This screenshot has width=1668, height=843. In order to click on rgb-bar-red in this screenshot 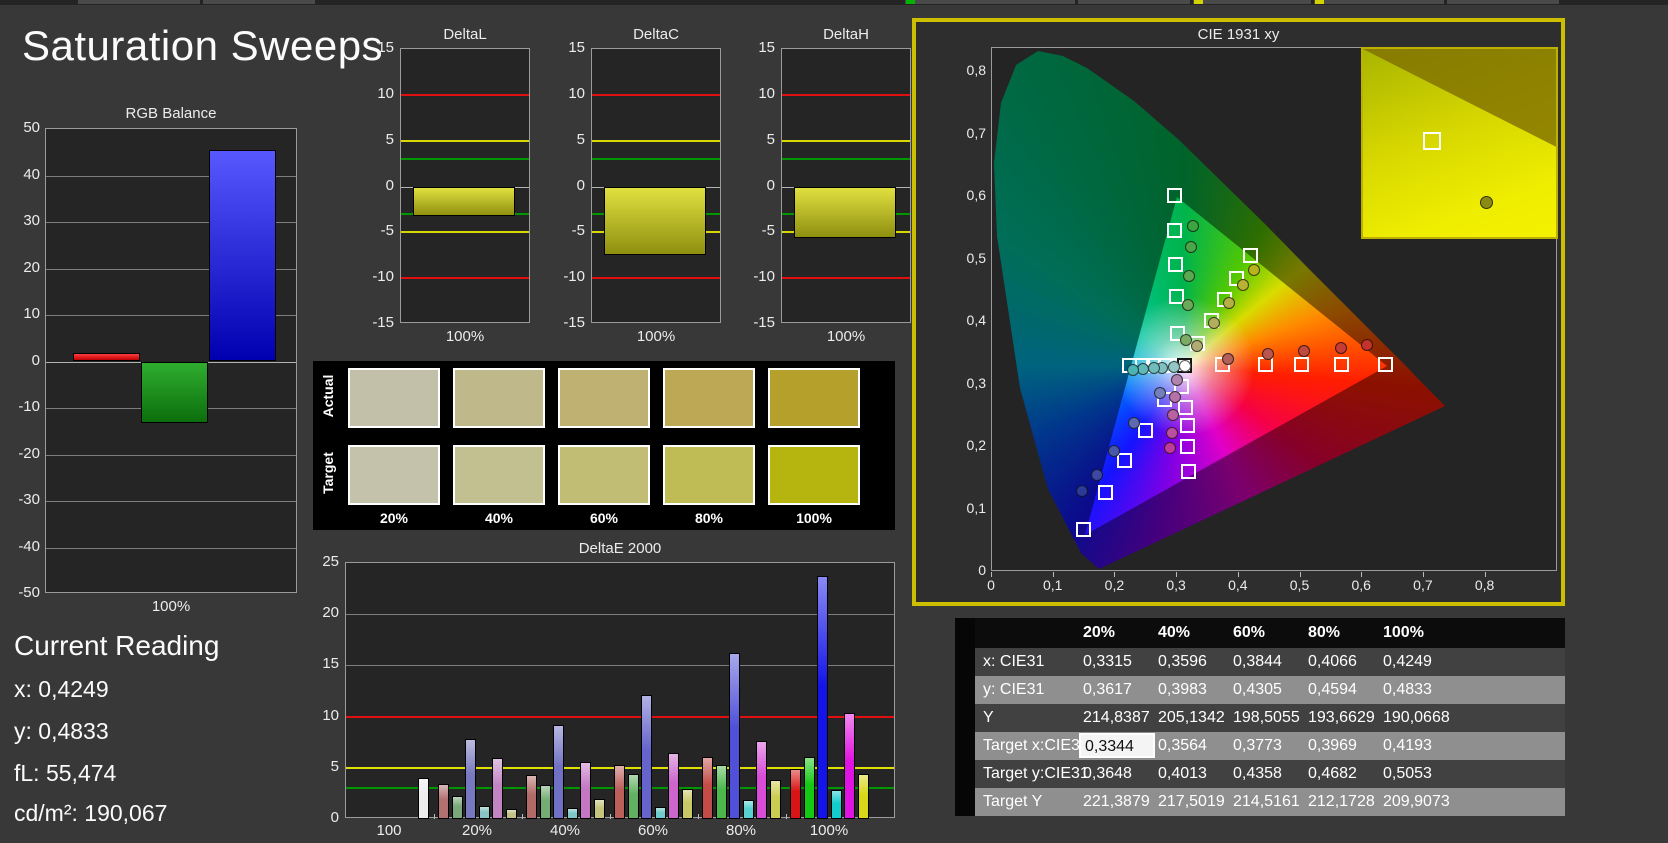, I will do `click(106, 357)`.